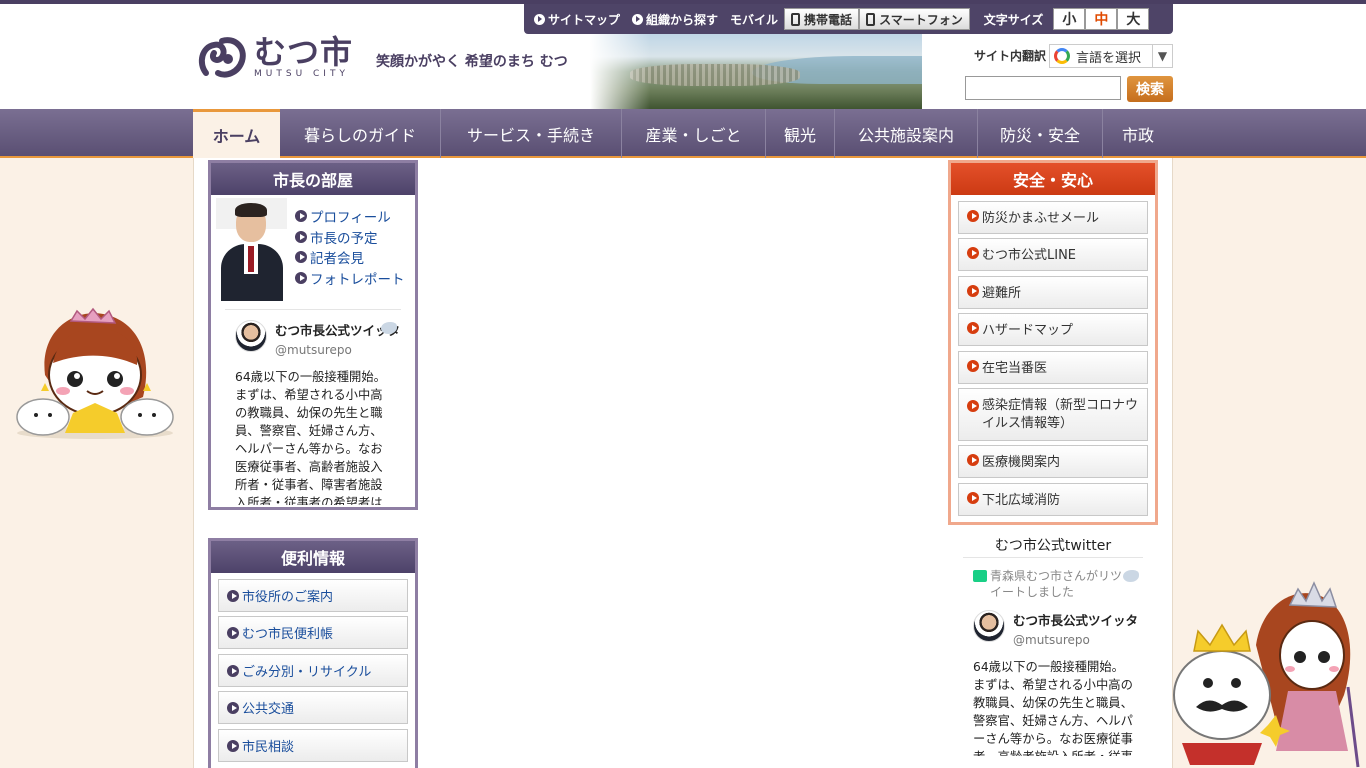 This screenshot has width=1366, height=768. Describe the element at coordinates (95, 373) in the screenshot. I see `mascot-girl-illustration` at that location.